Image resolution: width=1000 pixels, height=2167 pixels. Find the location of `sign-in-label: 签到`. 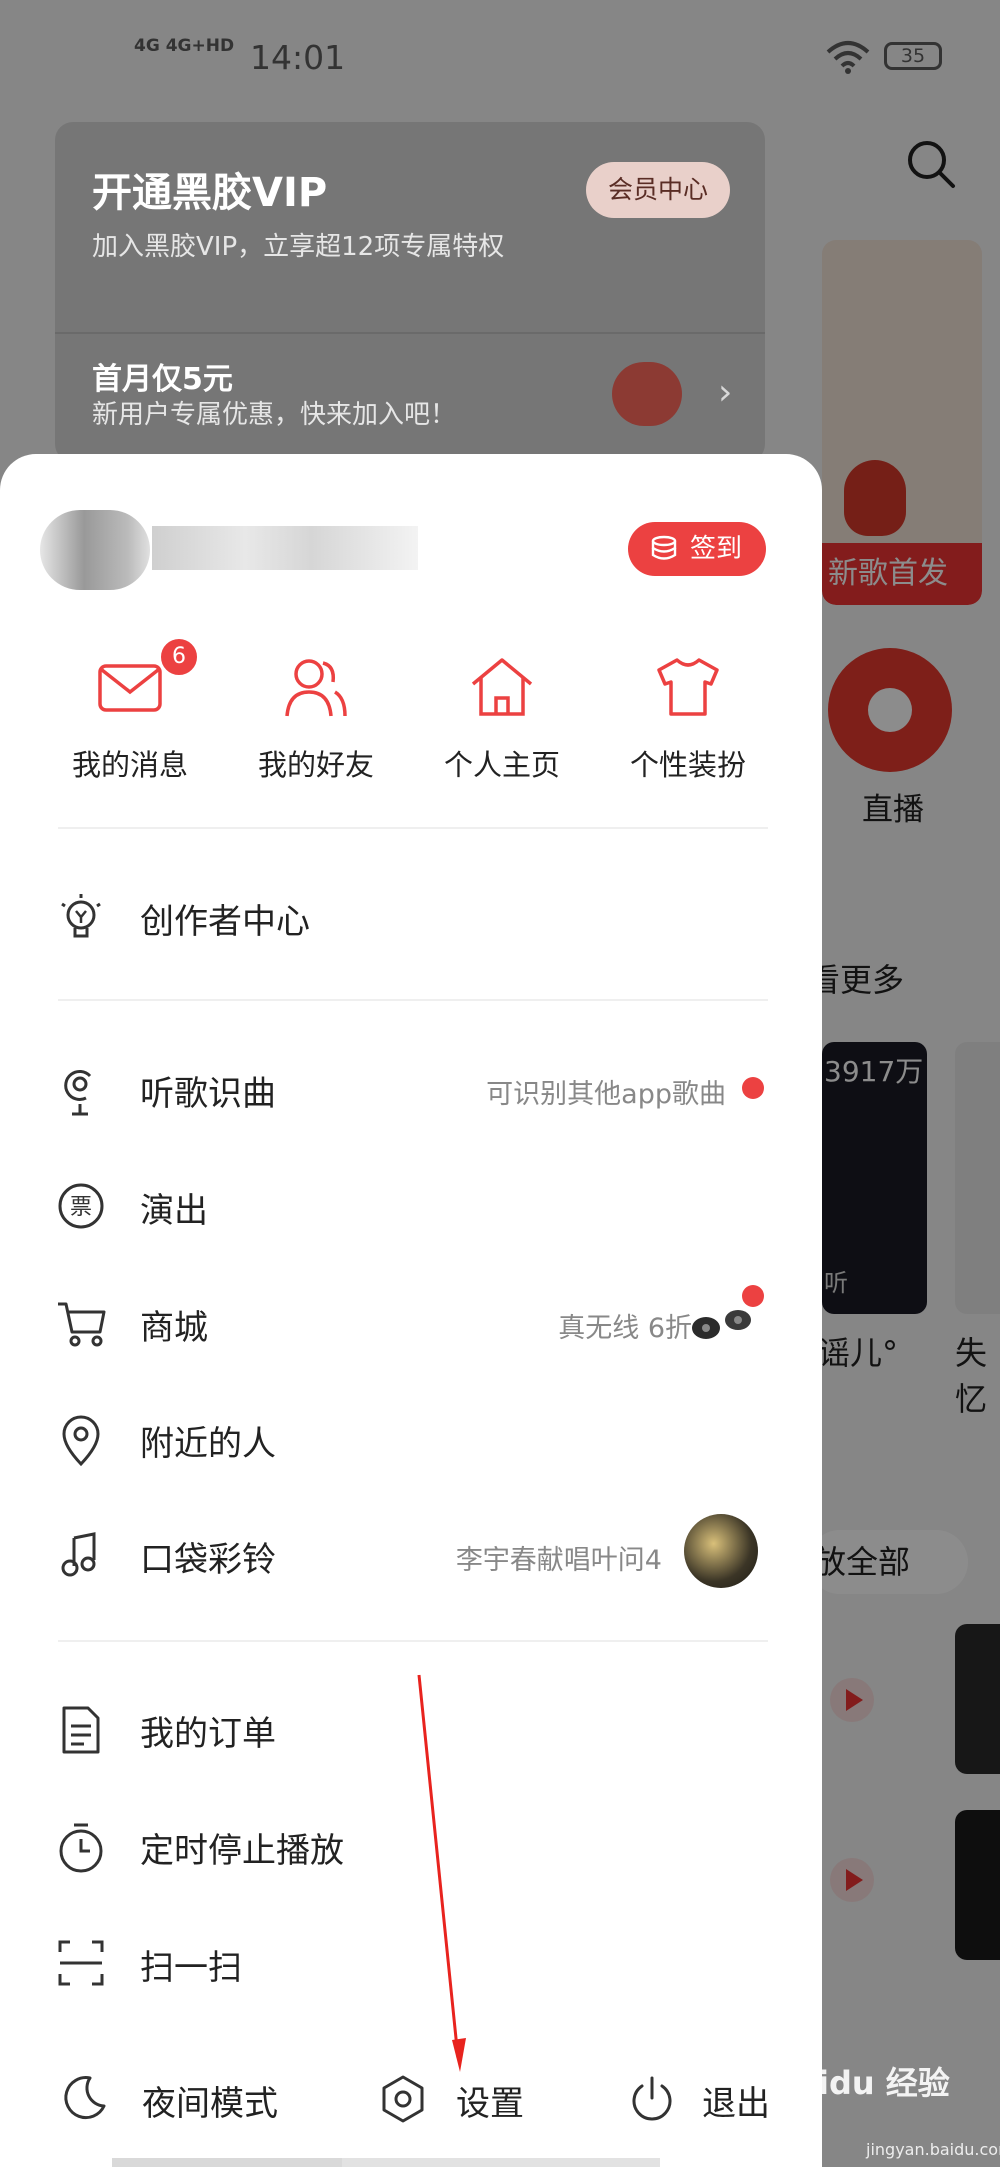

sign-in-label: 签到 is located at coordinates (716, 549).